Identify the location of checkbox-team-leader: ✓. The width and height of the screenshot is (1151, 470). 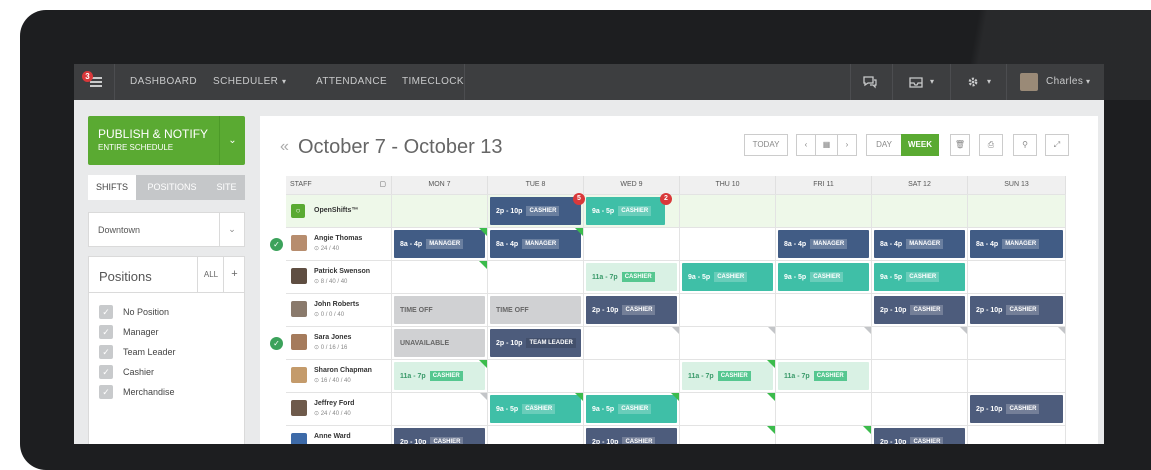
(106, 352).